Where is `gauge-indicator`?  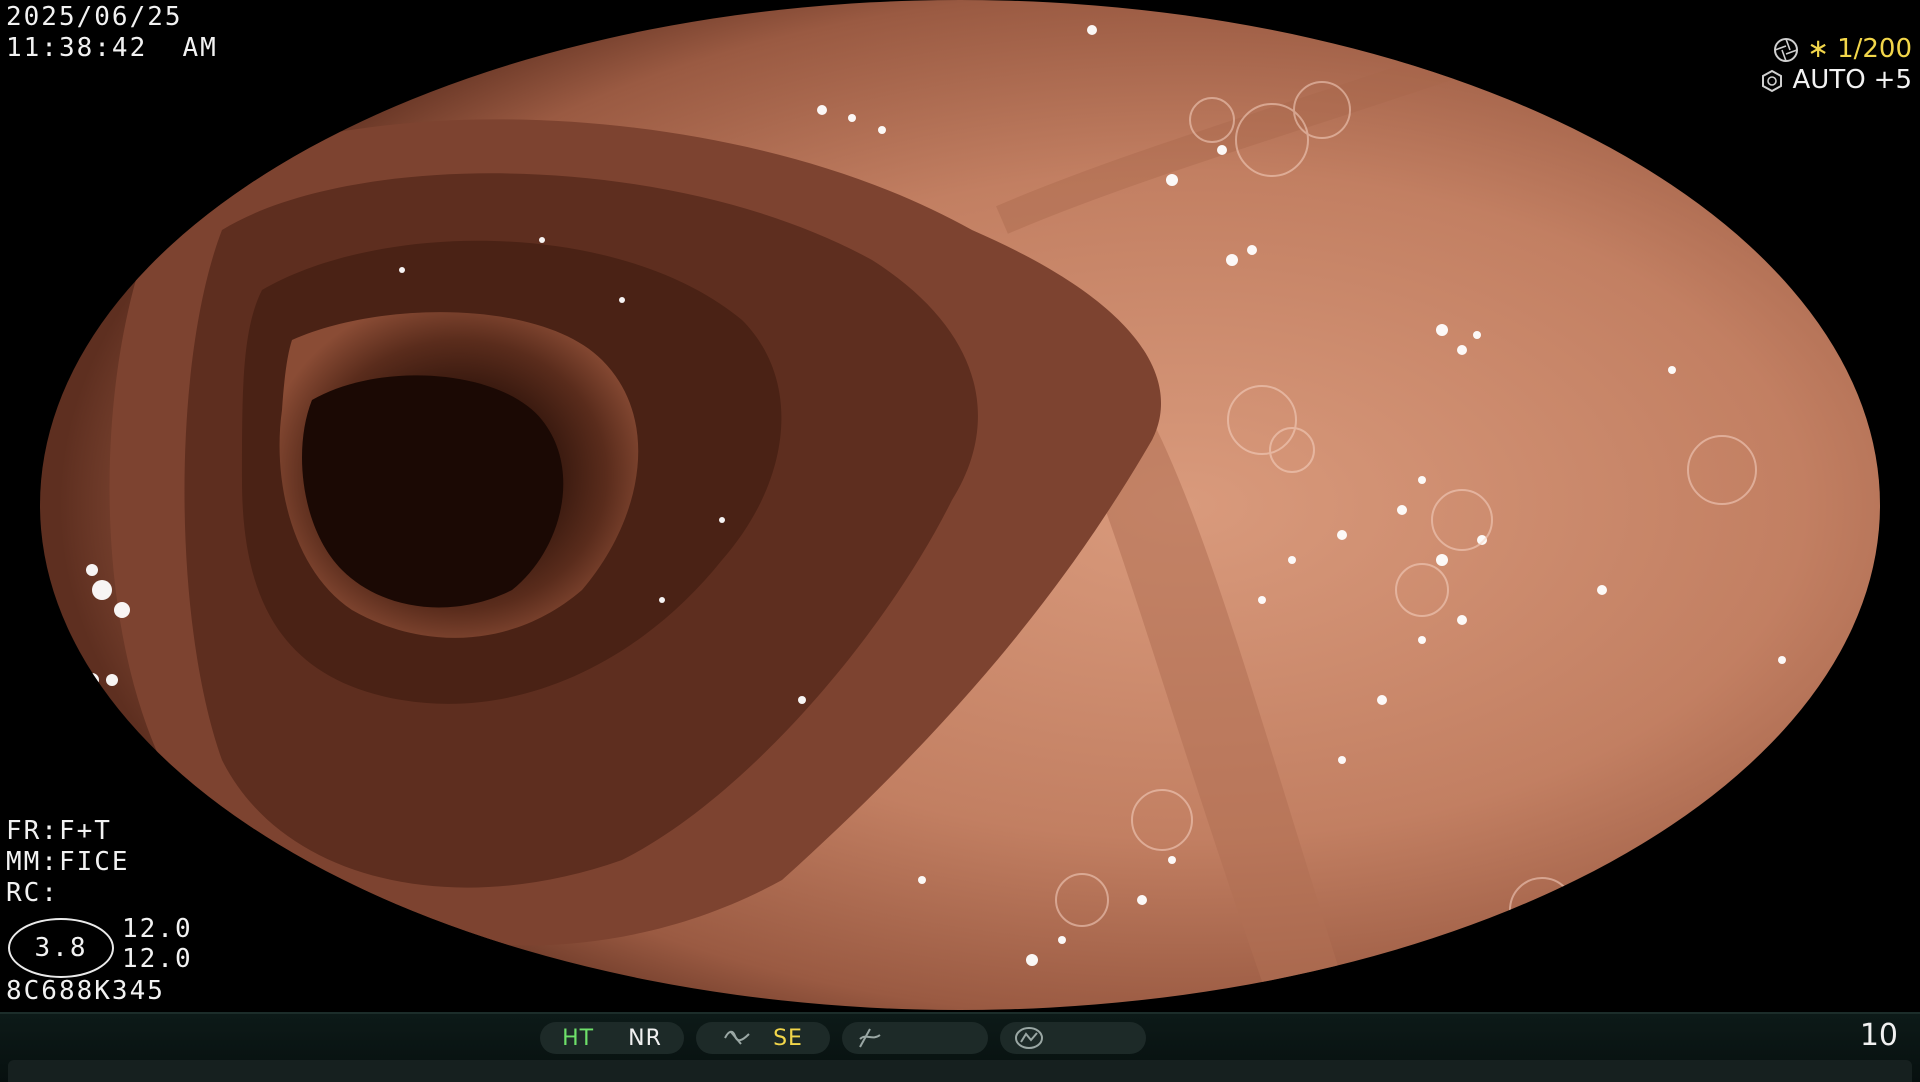 gauge-indicator is located at coordinates (1073, 1038).